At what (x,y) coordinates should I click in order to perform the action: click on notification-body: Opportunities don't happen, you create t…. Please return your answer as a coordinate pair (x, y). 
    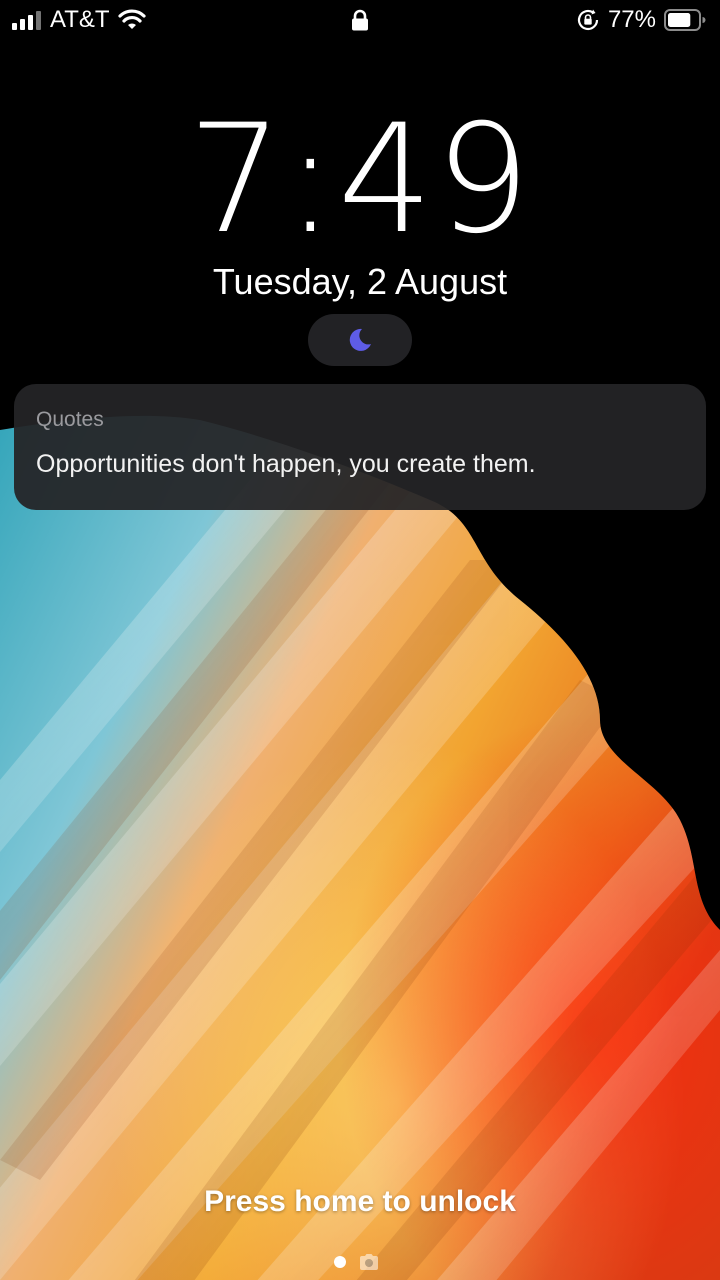
    Looking at the image, I should click on (286, 464).